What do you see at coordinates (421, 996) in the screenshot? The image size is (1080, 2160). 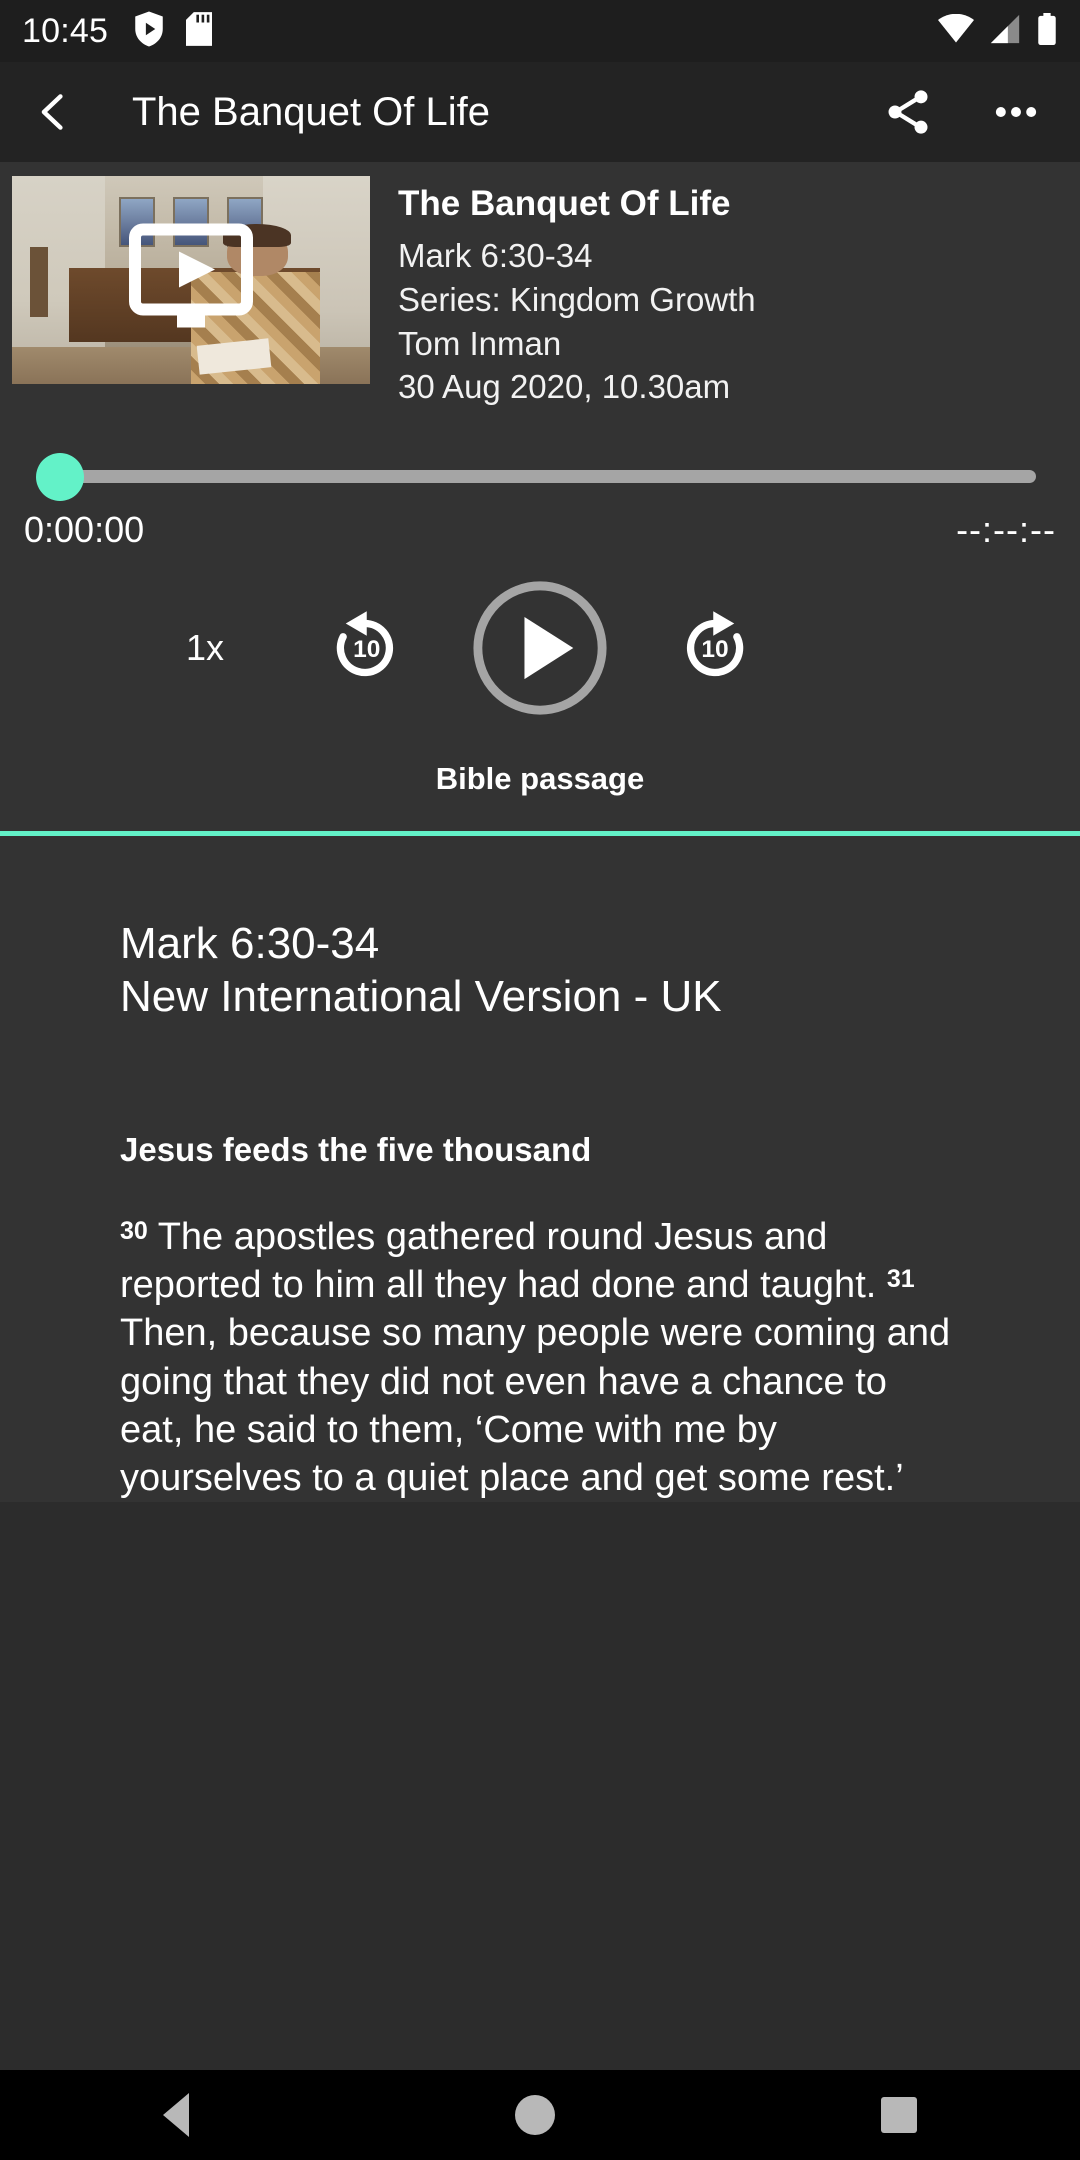 I see `passage-reference-line2: New International Version - UK` at bounding box center [421, 996].